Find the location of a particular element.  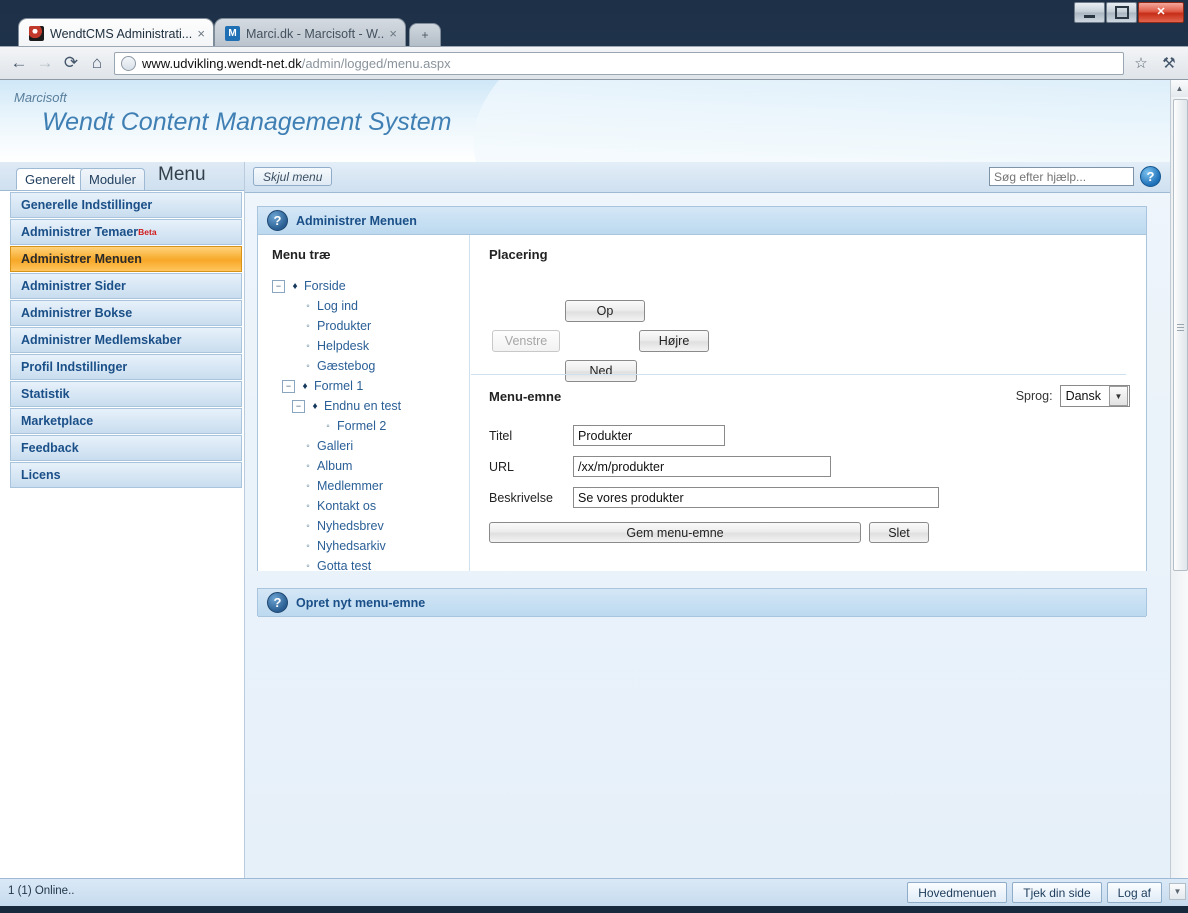

tree-node-nyhedsarkiv: ◦ Nyhedsarkiv is located at coordinates (370, 546).